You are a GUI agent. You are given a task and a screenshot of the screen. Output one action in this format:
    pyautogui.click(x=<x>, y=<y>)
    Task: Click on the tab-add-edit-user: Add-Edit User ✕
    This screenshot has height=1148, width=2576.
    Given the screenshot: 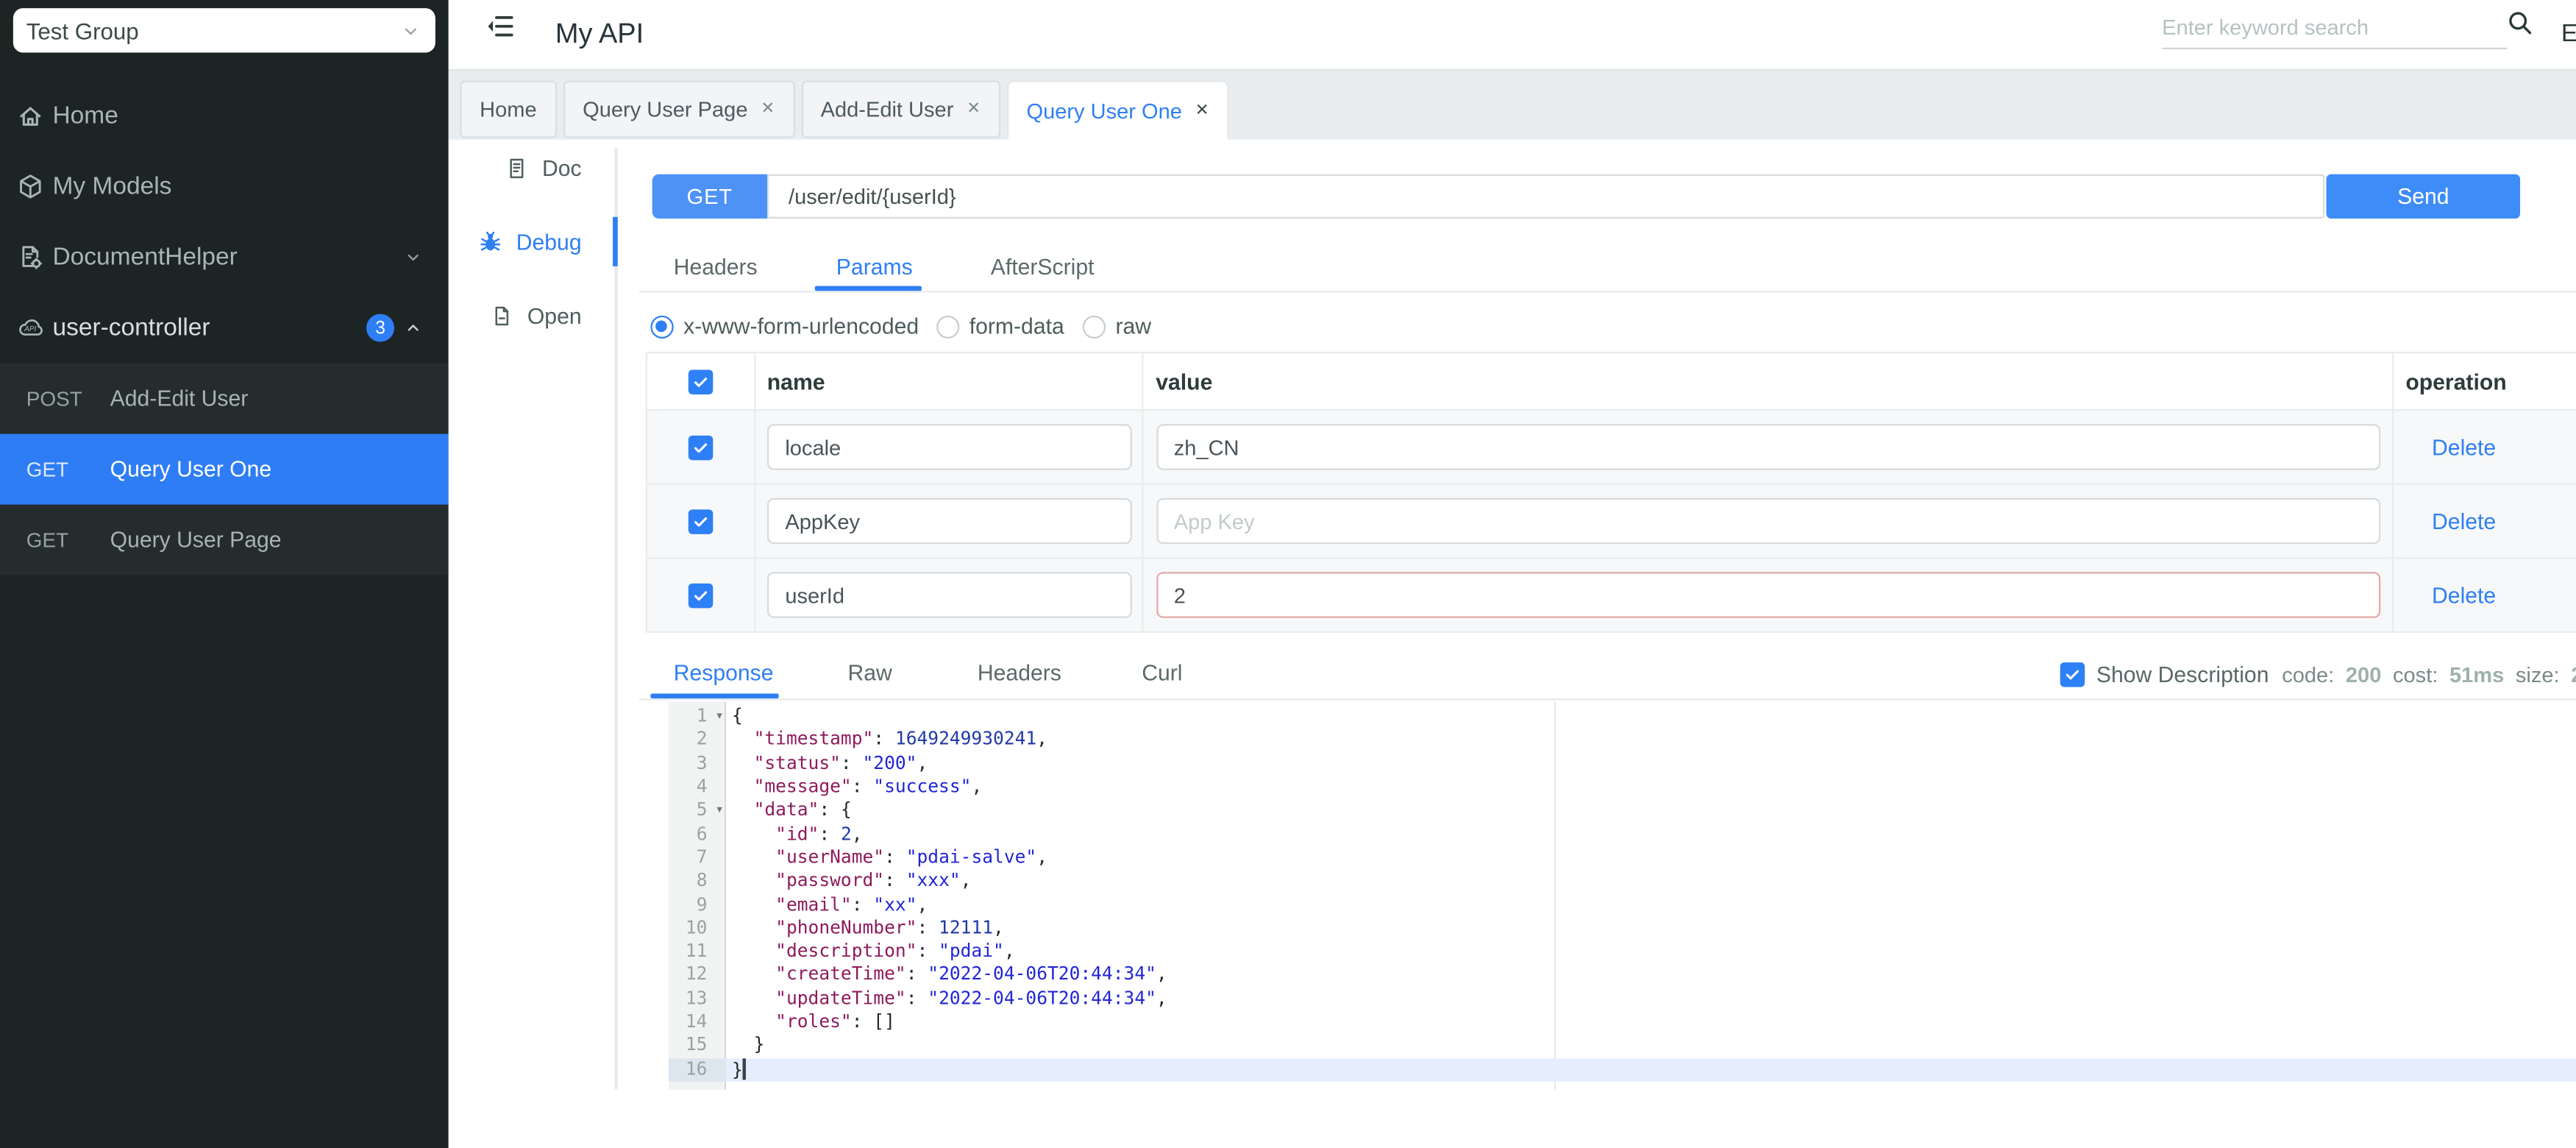 What is the action you would take?
    pyautogui.click(x=900, y=109)
    